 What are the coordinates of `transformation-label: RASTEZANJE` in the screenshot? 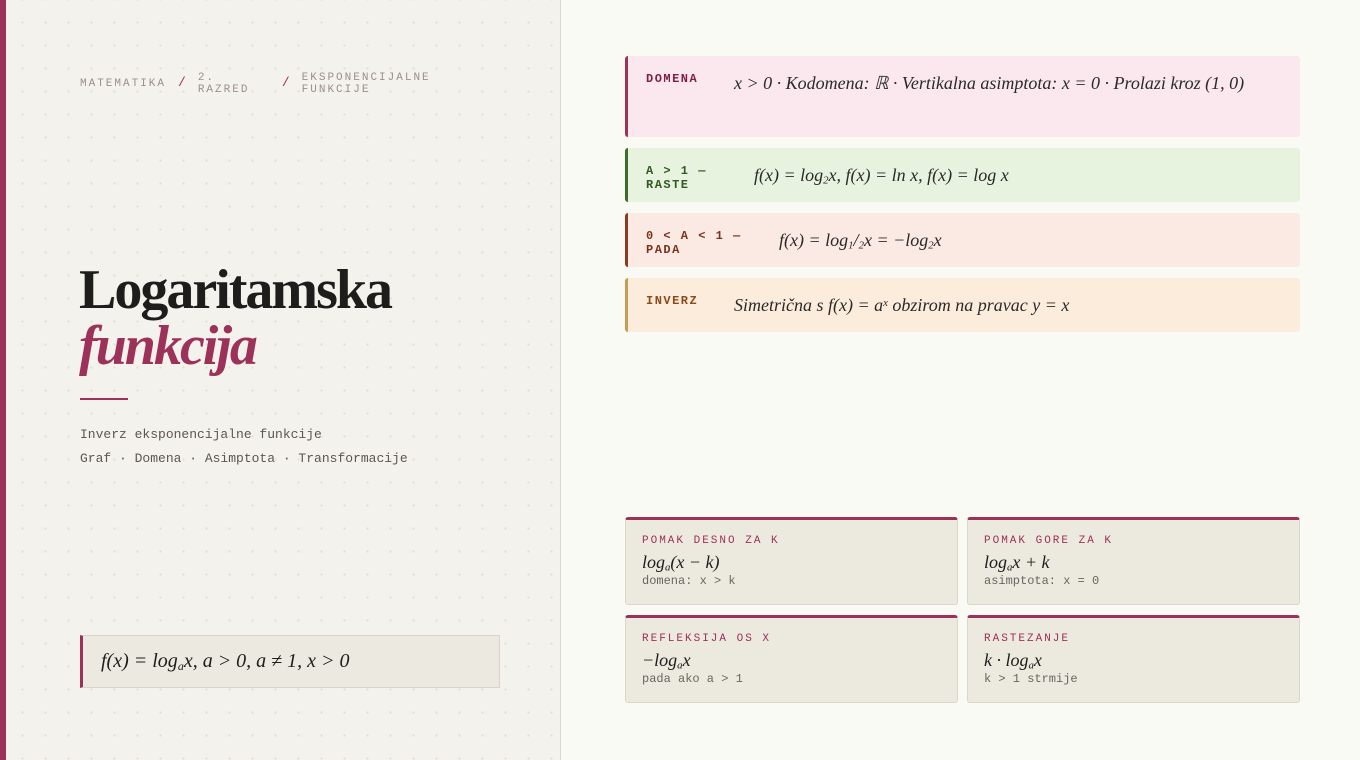 It's located at (1027, 639).